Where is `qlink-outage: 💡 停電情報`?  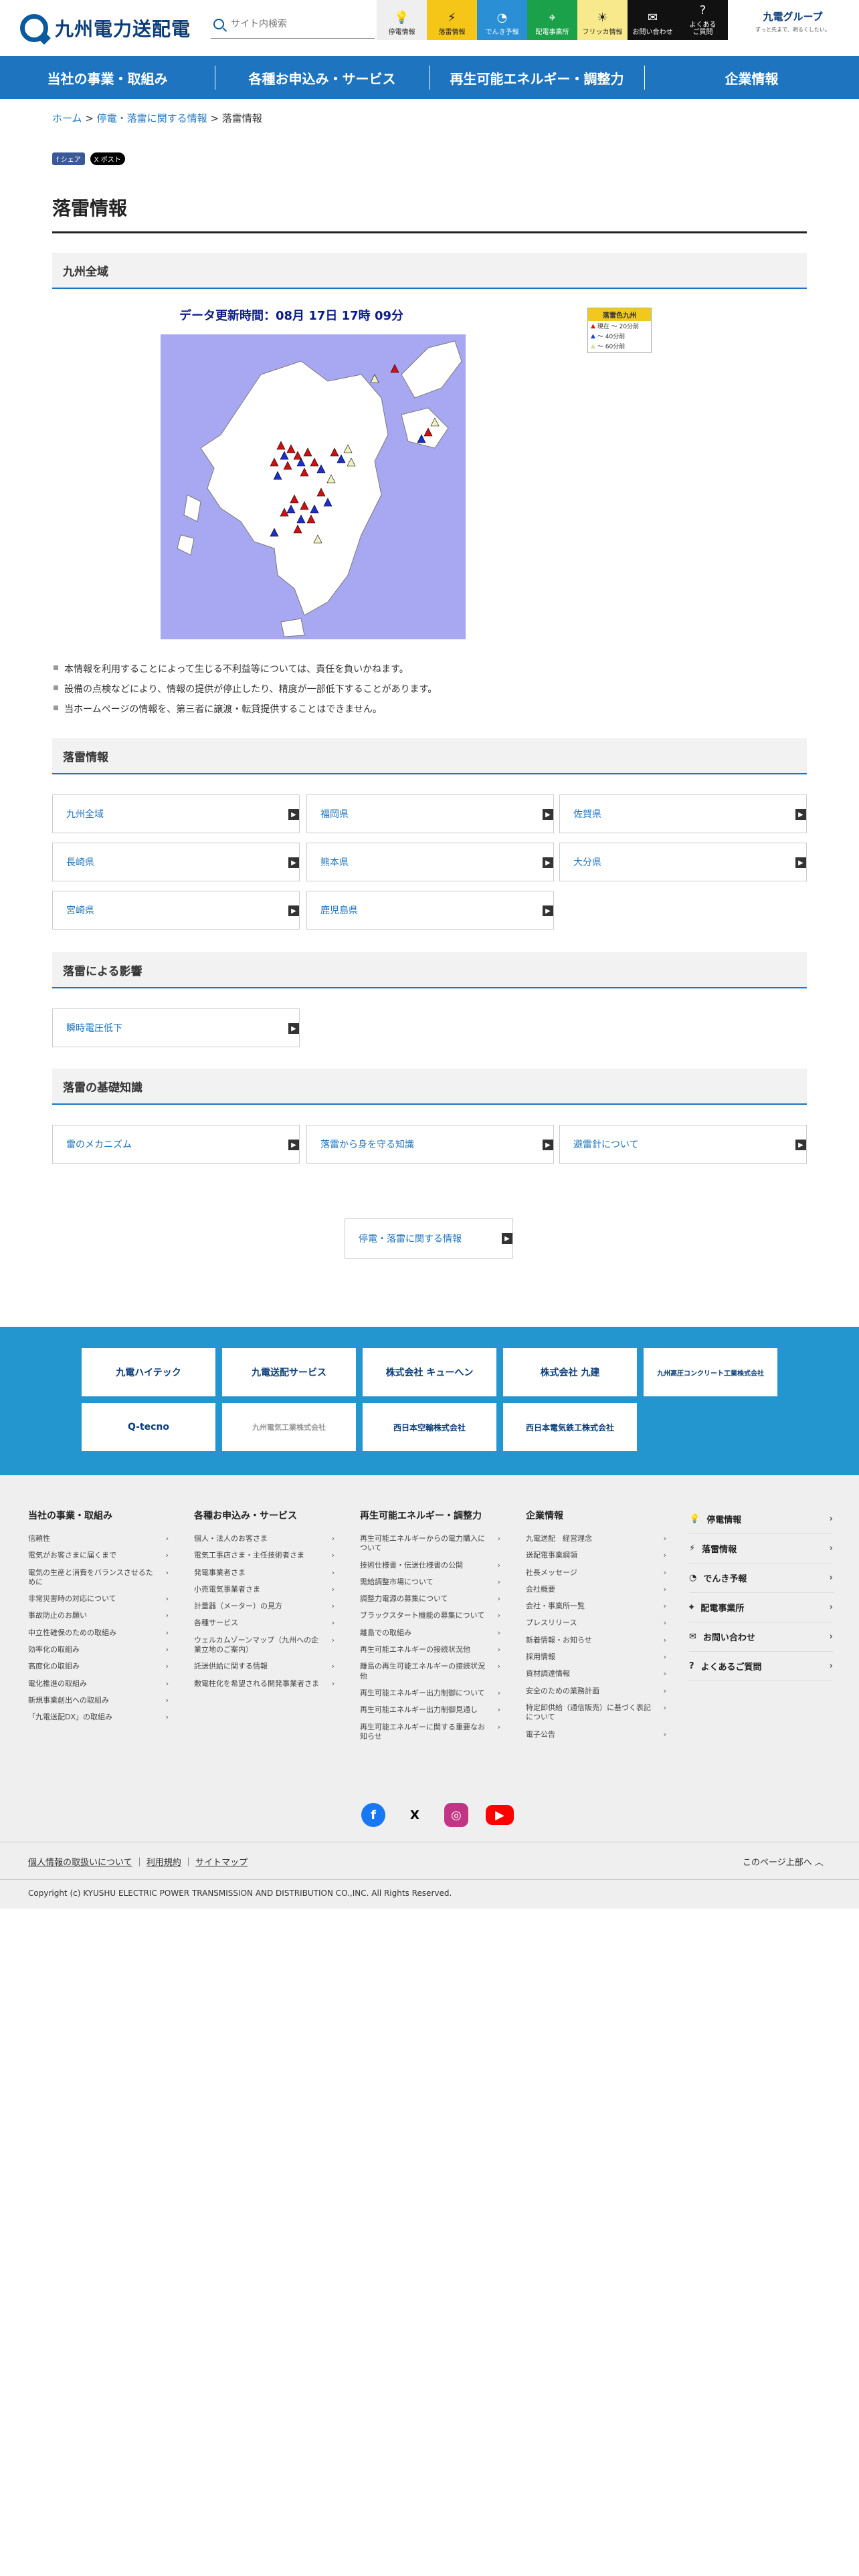
qlink-outage: 💡 停電情報 is located at coordinates (402, 20).